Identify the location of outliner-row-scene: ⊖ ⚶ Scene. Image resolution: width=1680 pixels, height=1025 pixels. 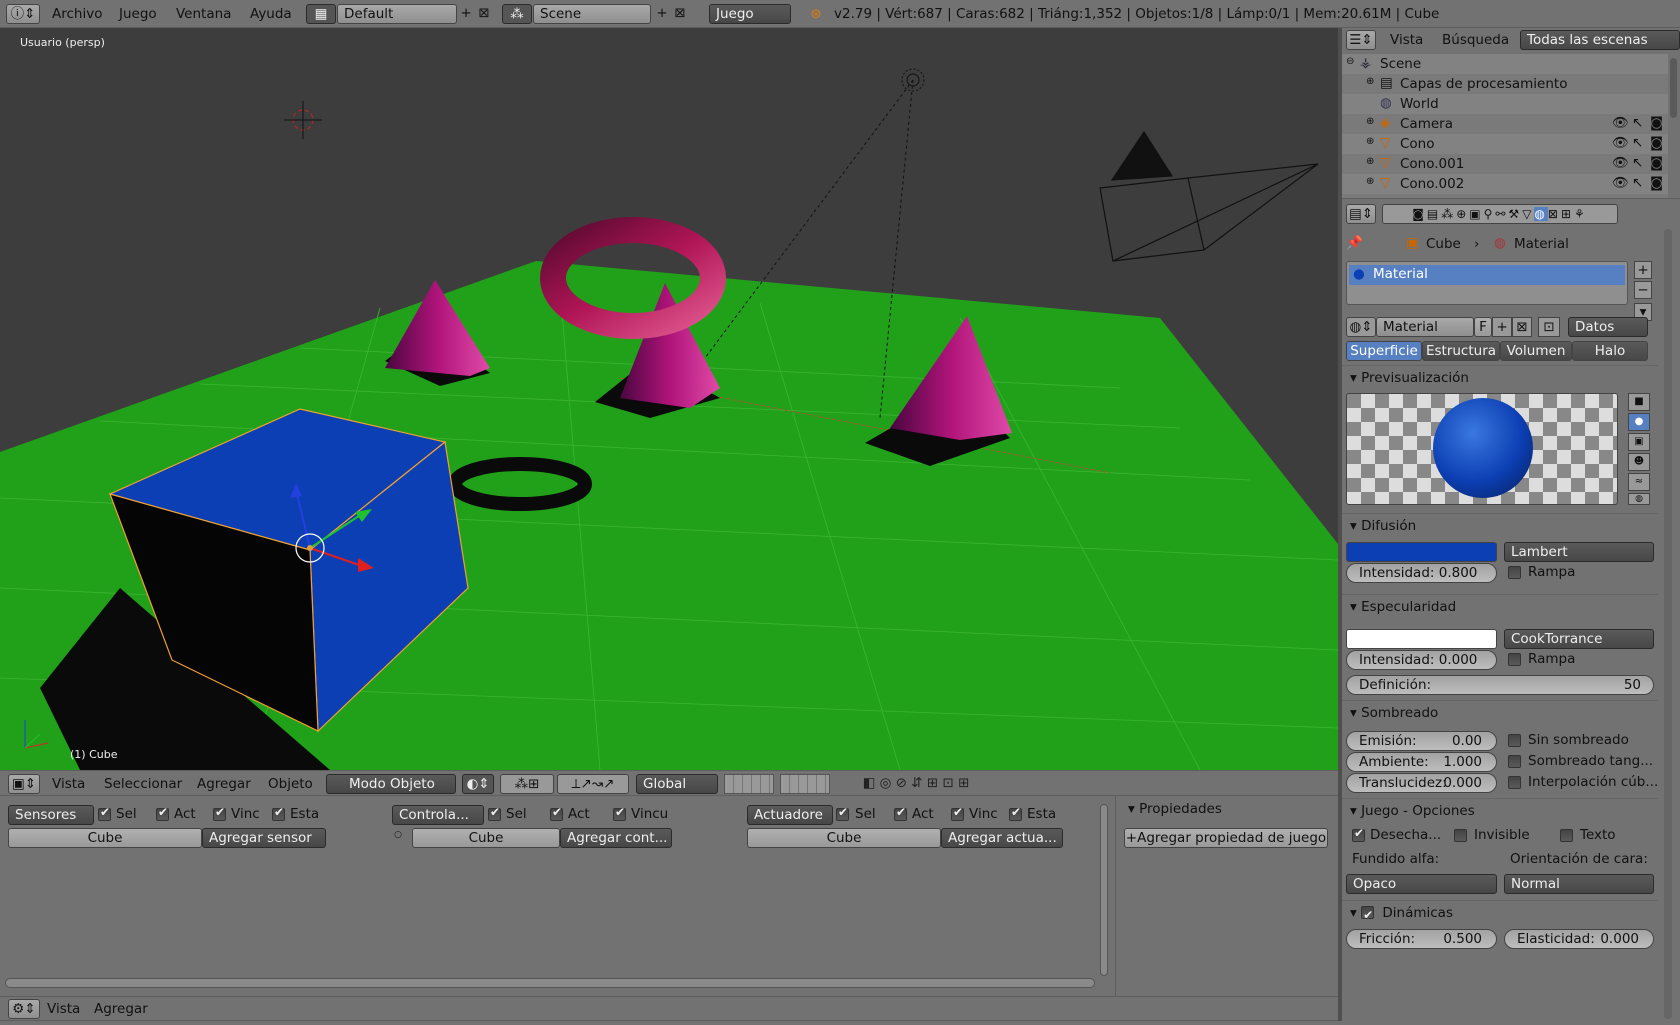
(1505, 64).